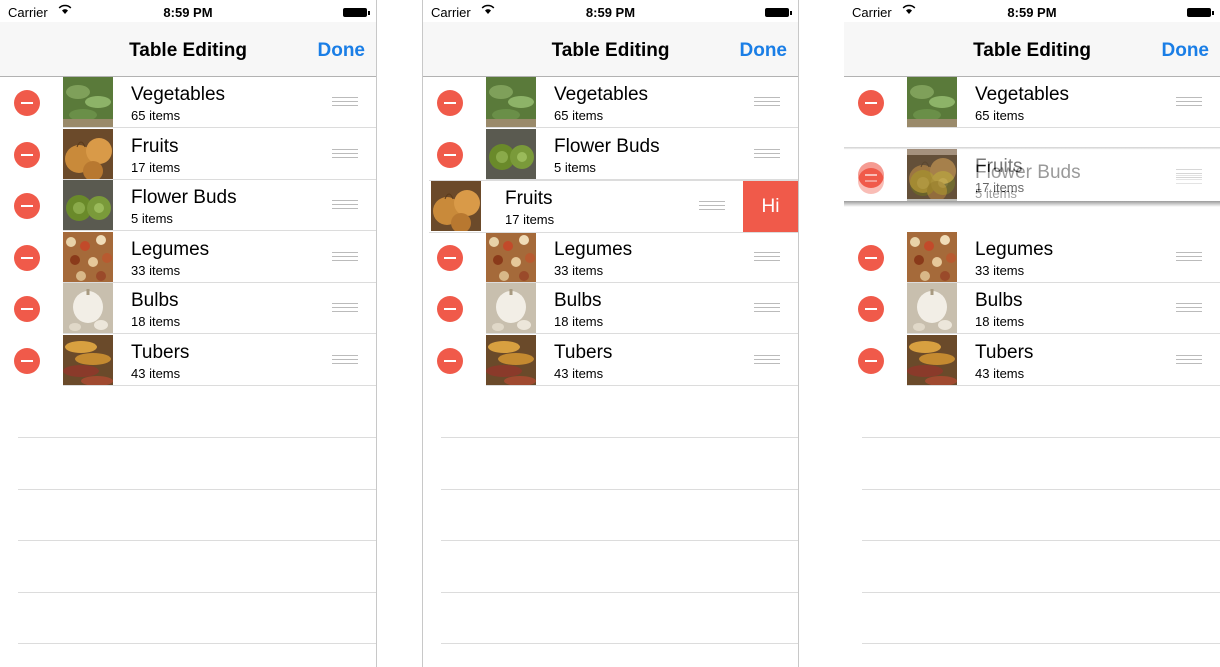 The width and height of the screenshot is (1220, 667). Describe the element at coordinates (770, 206) in the screenshot. I see `swipe-action-button: Hi` at that location.